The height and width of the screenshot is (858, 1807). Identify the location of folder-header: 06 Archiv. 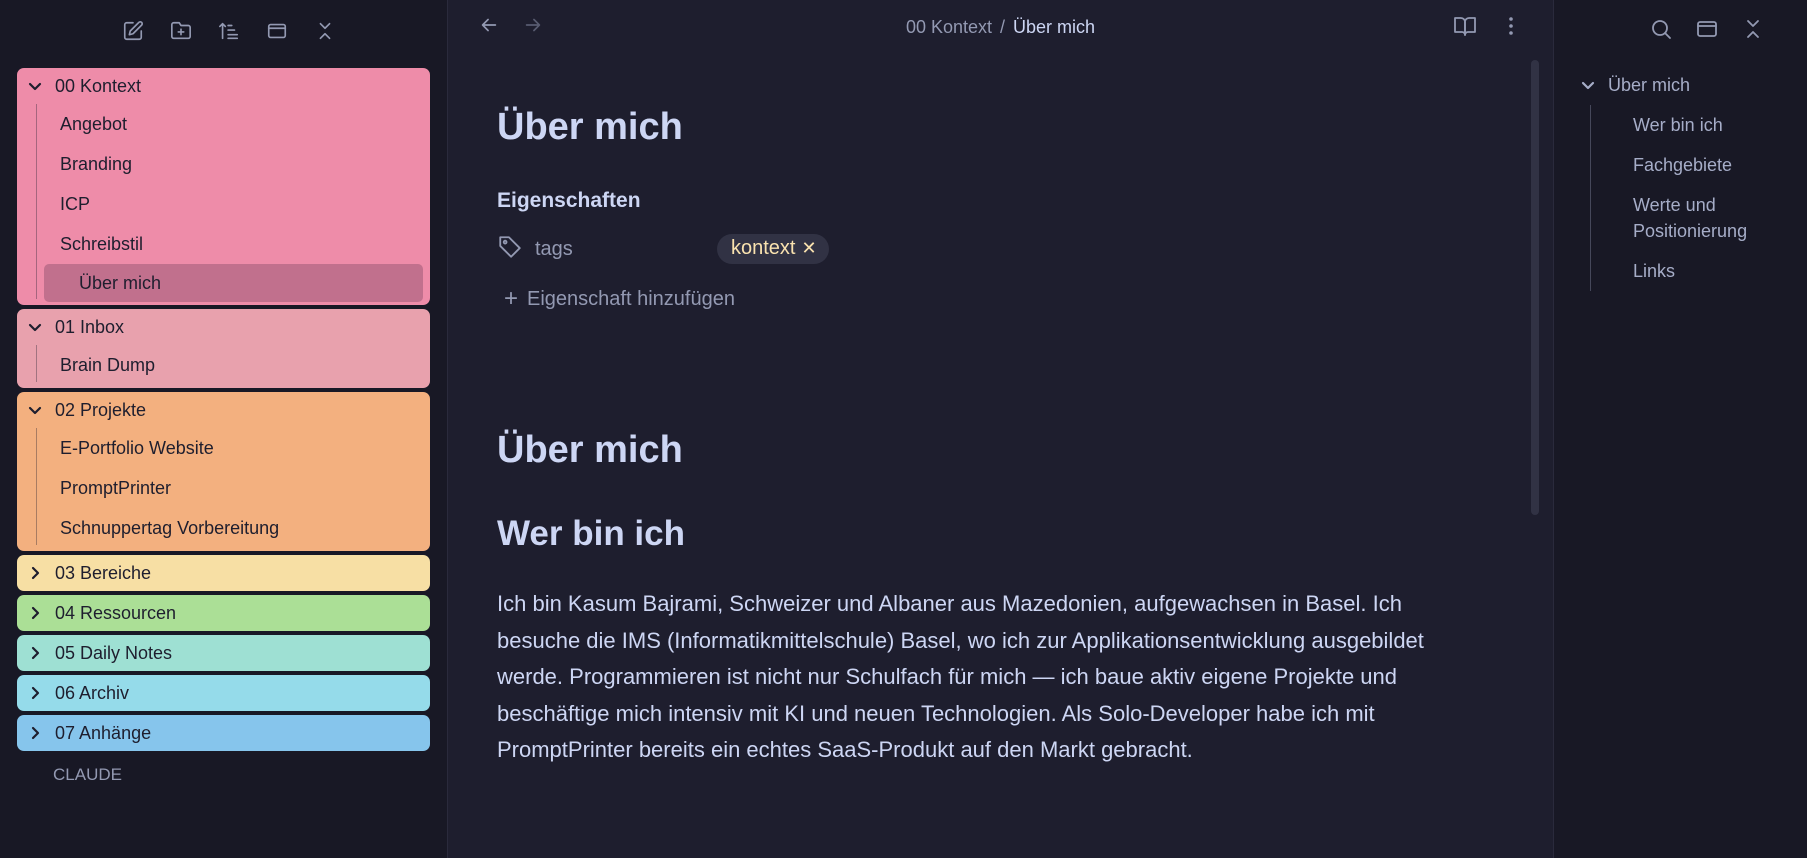
(223, 693).